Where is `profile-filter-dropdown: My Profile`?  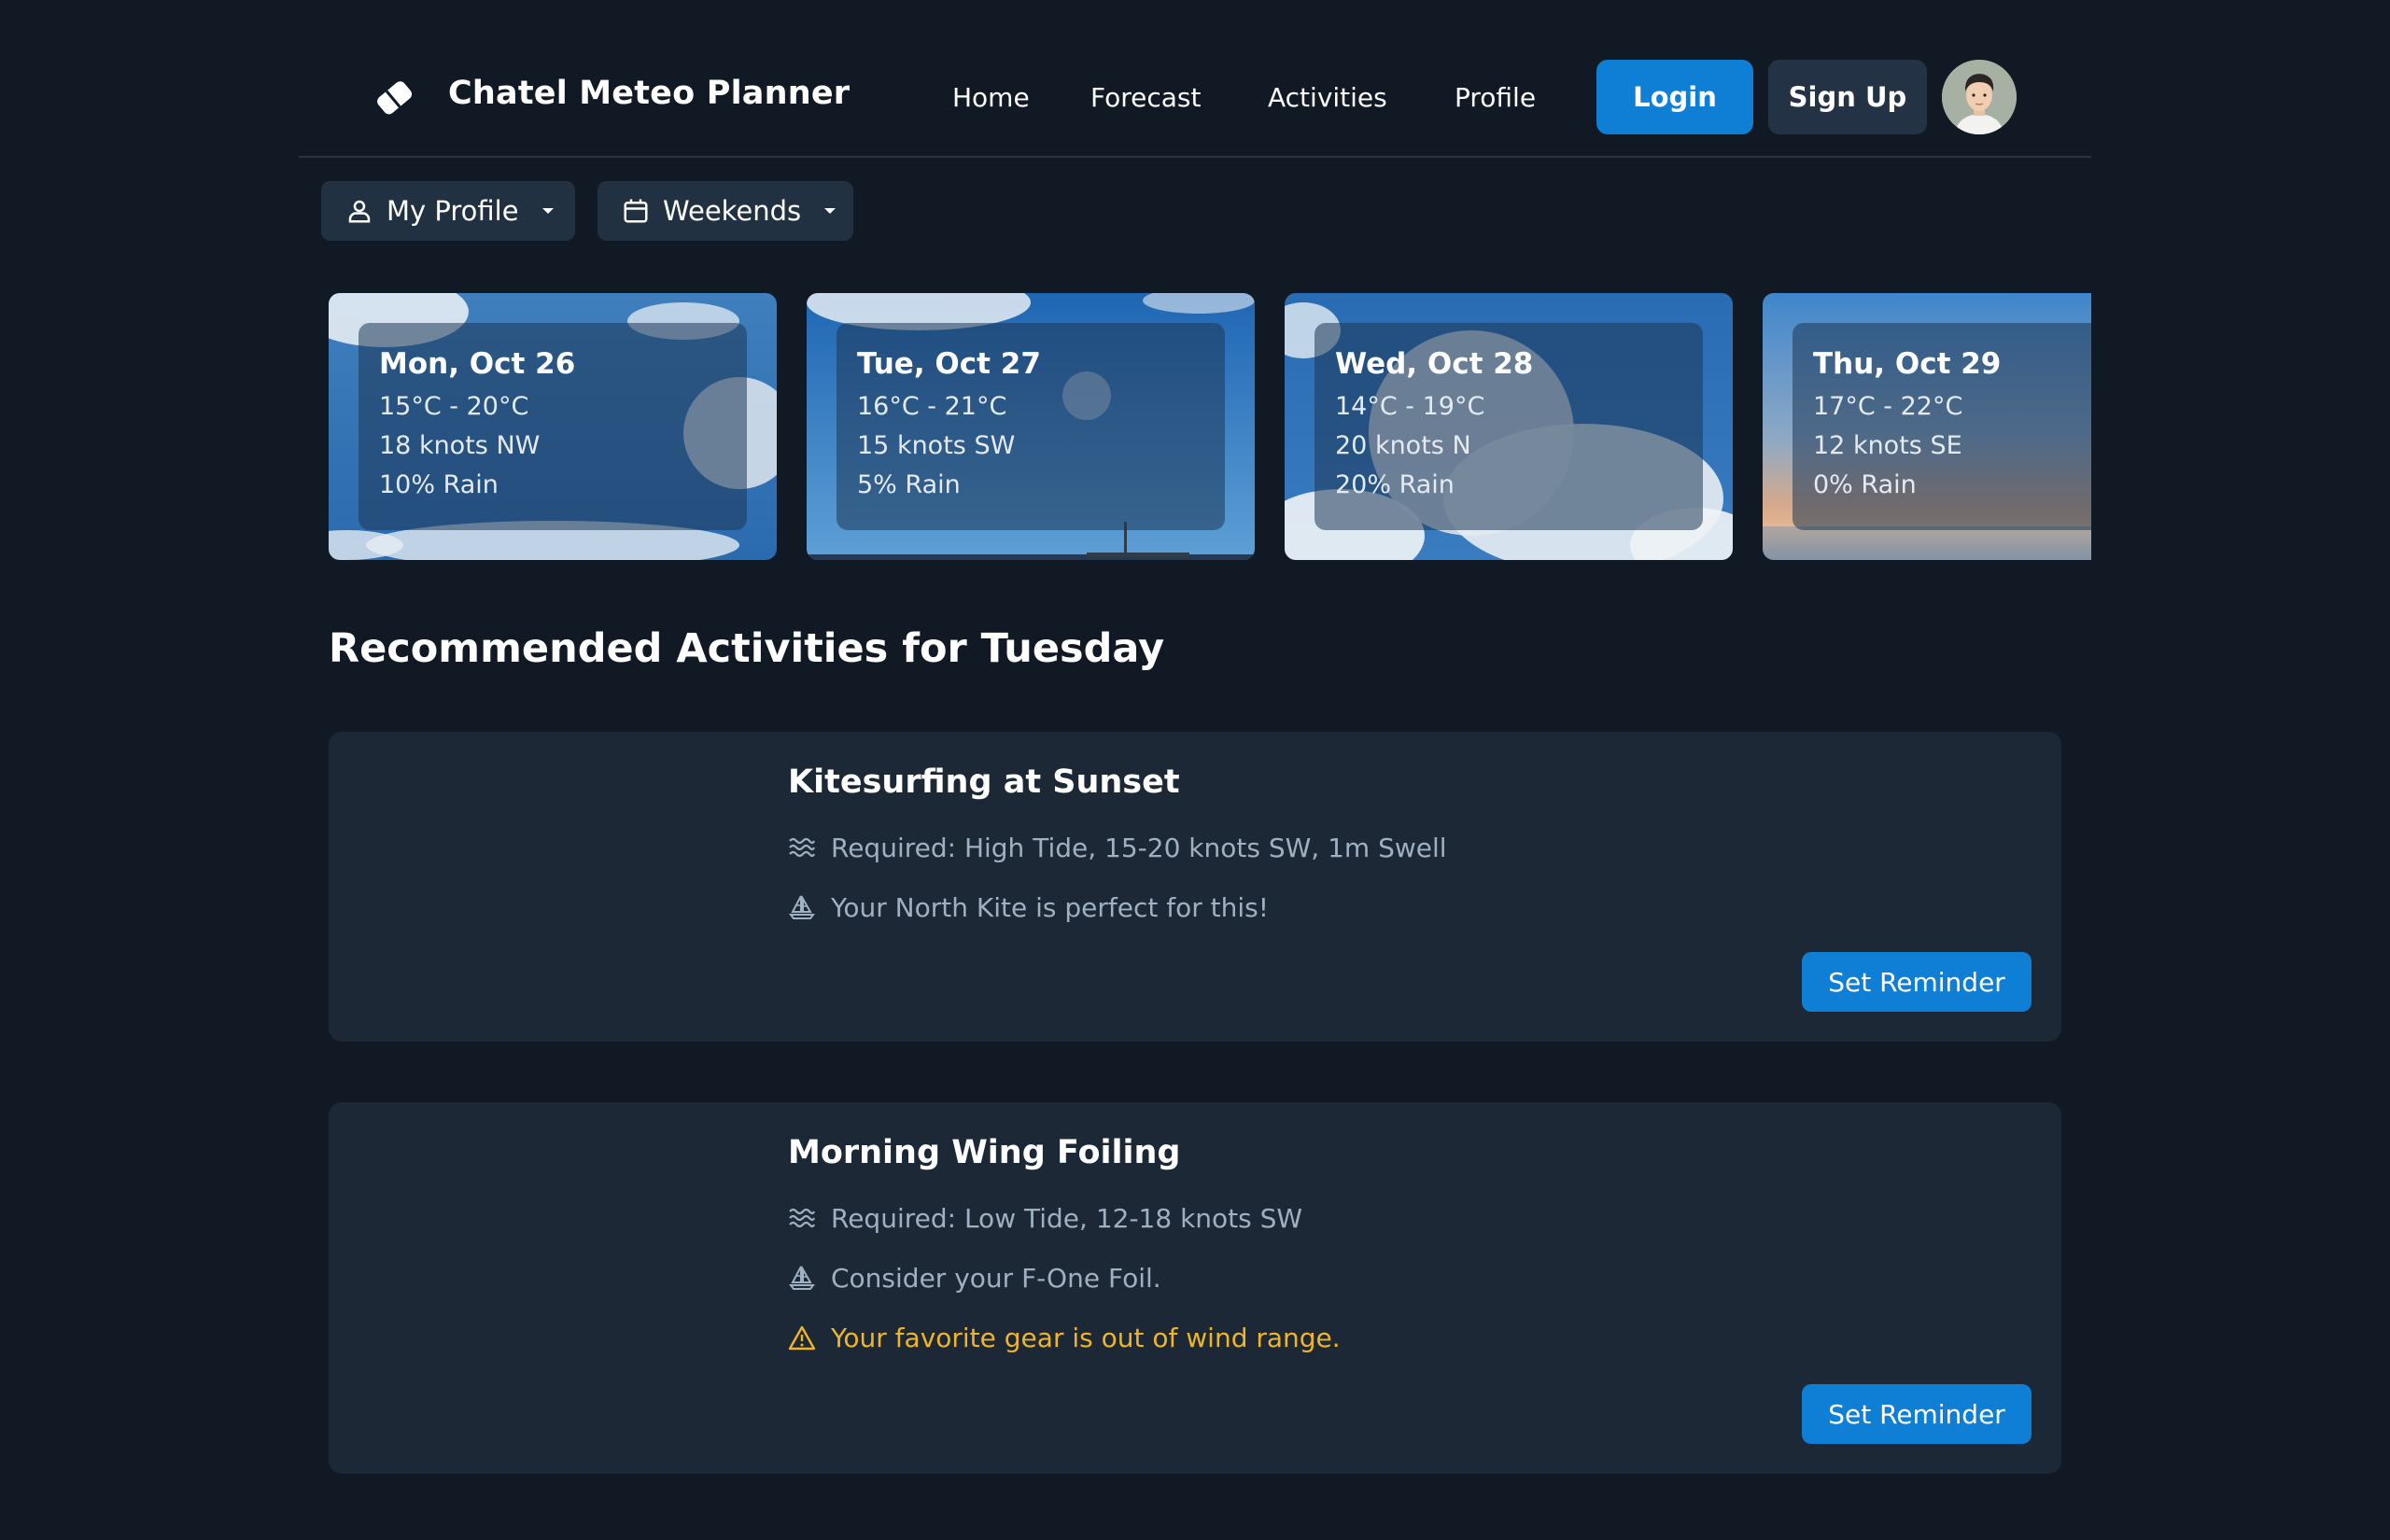 profile-filter-dropdown: My Profile is located at coordinates (448, 211).